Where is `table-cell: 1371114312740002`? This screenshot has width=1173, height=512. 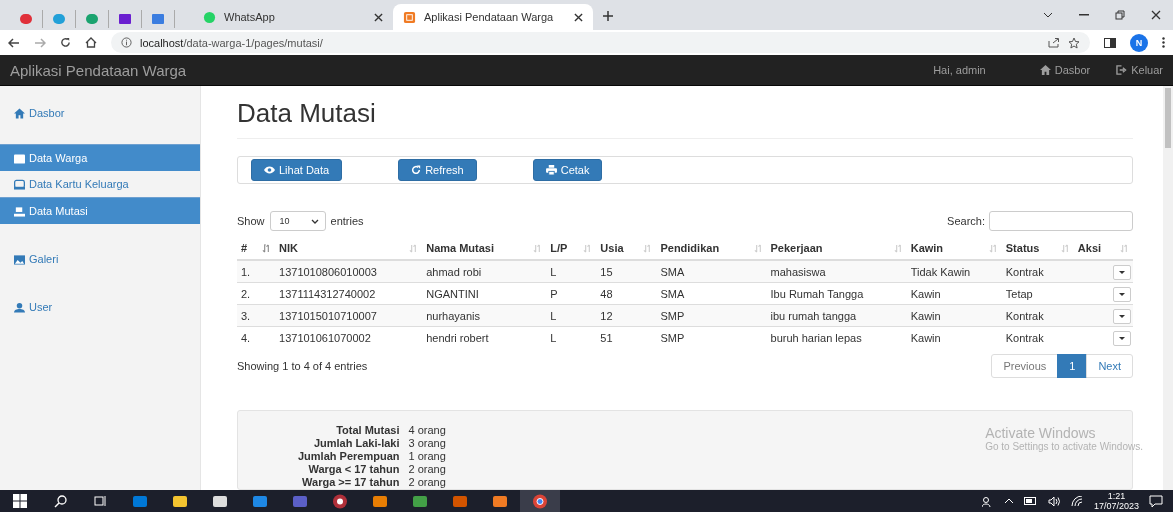 table-cell: 1371114312740002 is located at coordinates (327, 293).